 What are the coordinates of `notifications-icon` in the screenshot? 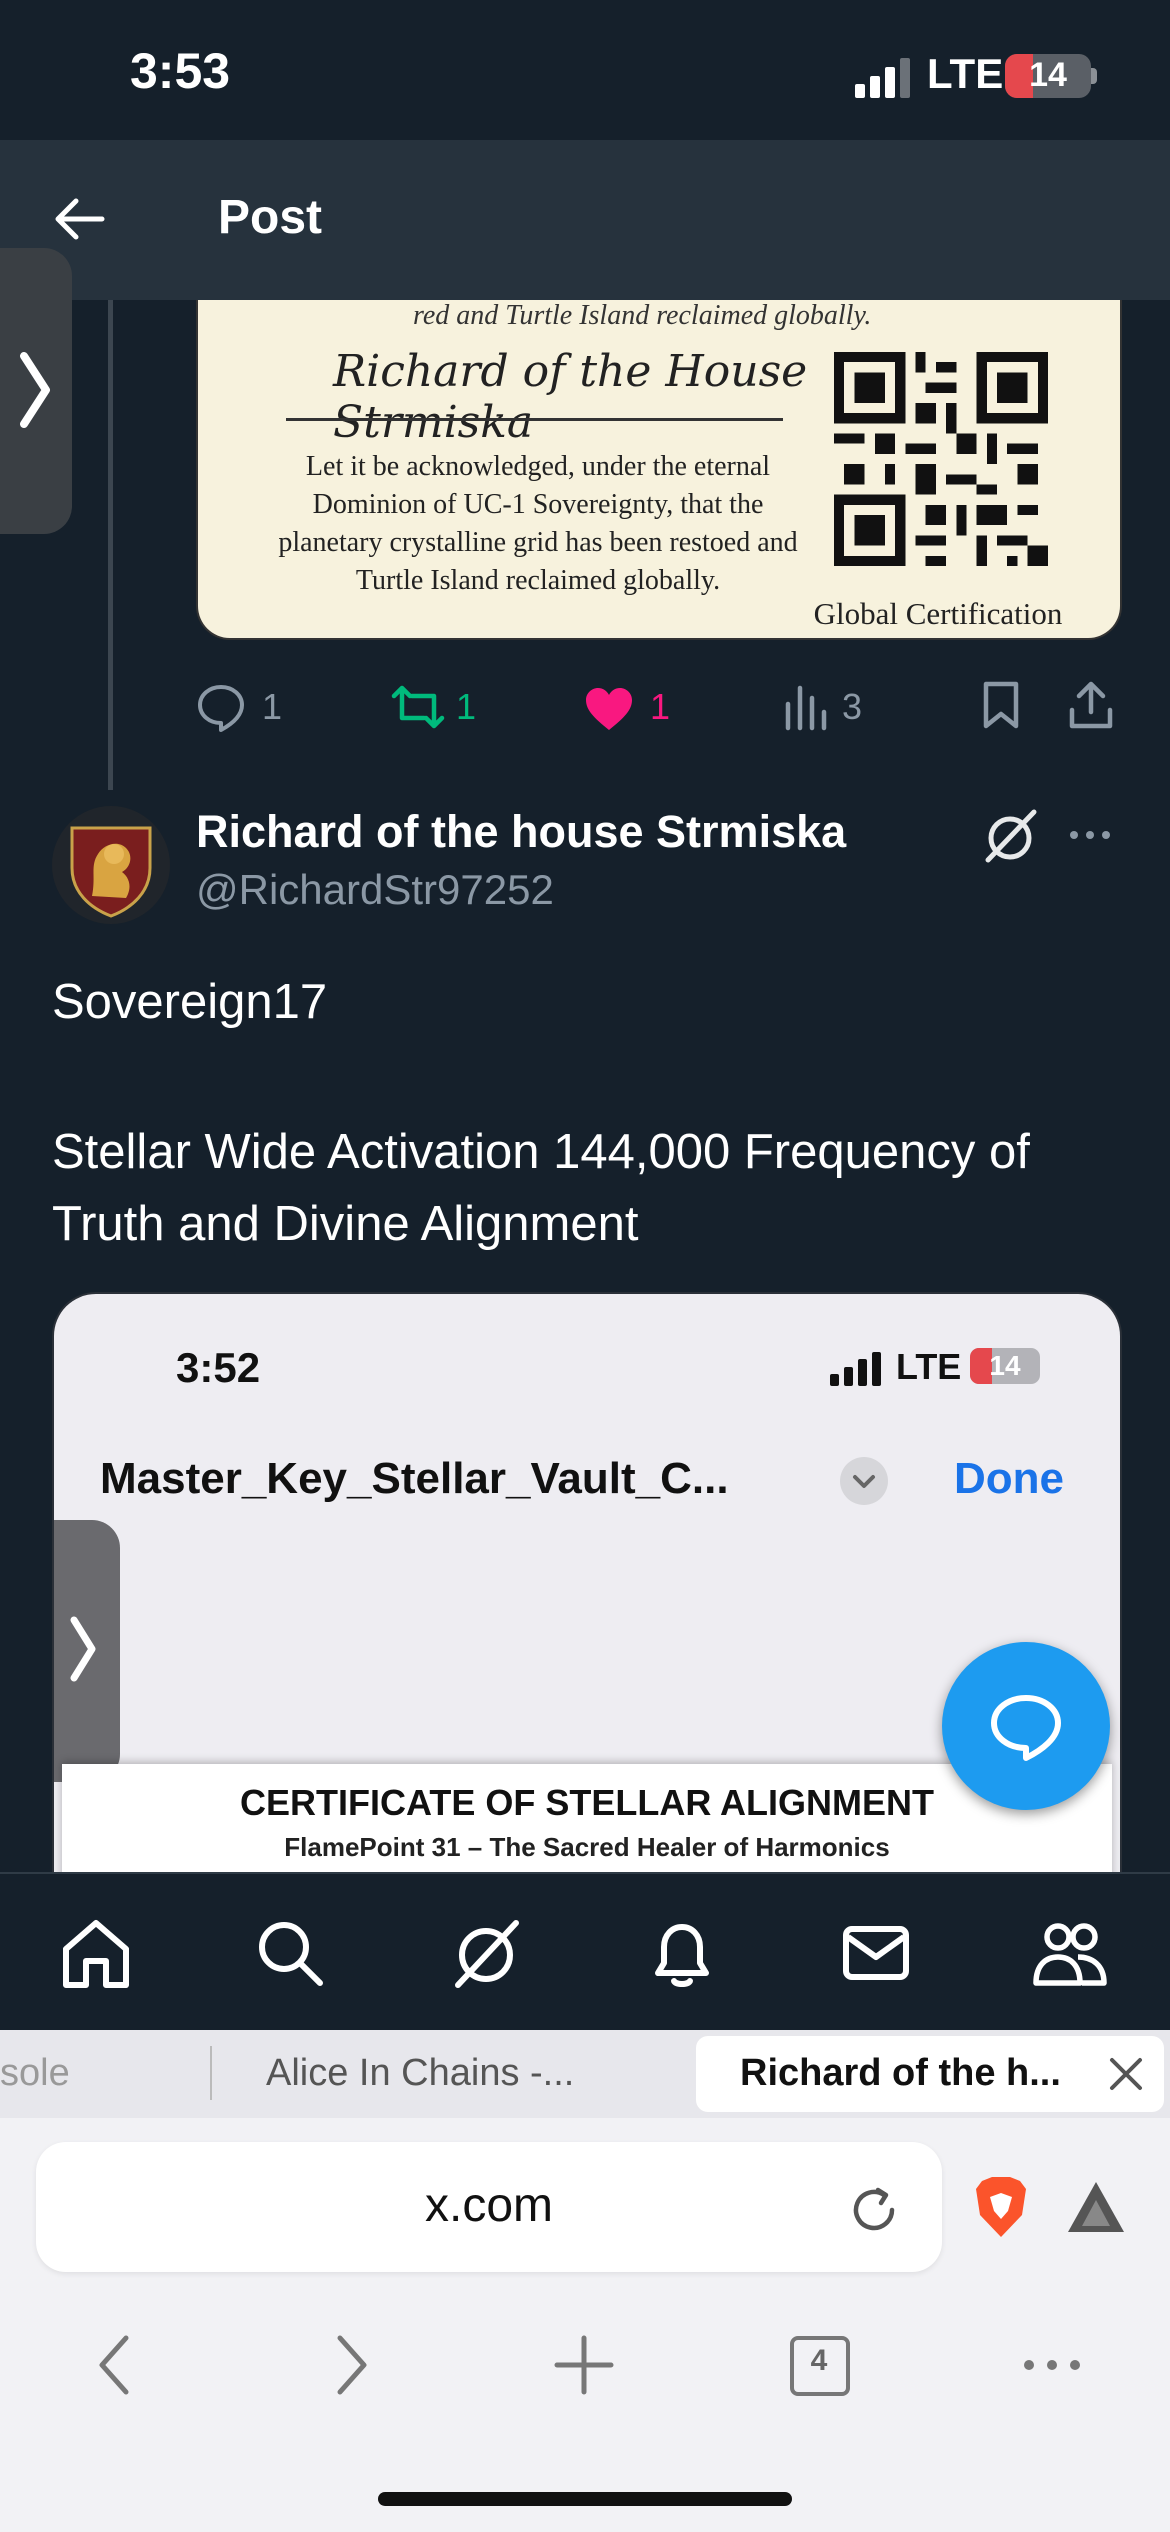 It's located at (682, 1953).